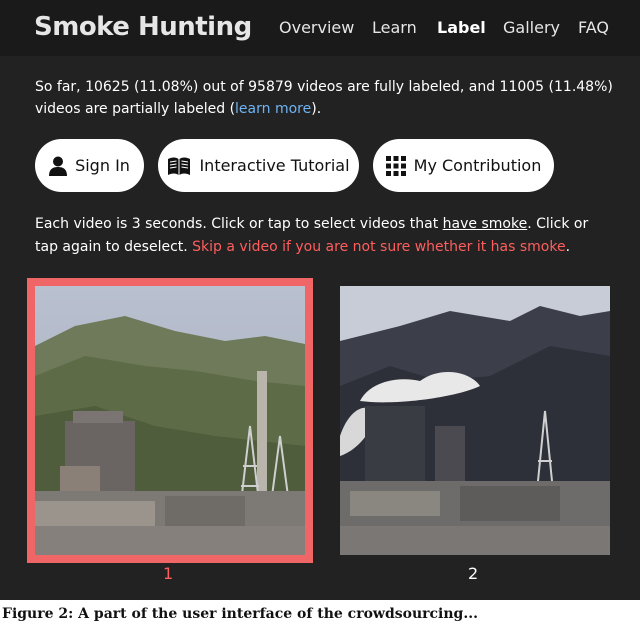 This screenshot has height=625, width=640. Describe the element at coordinates (58, 166) in the screenshot. I see `user-icon` at that location.